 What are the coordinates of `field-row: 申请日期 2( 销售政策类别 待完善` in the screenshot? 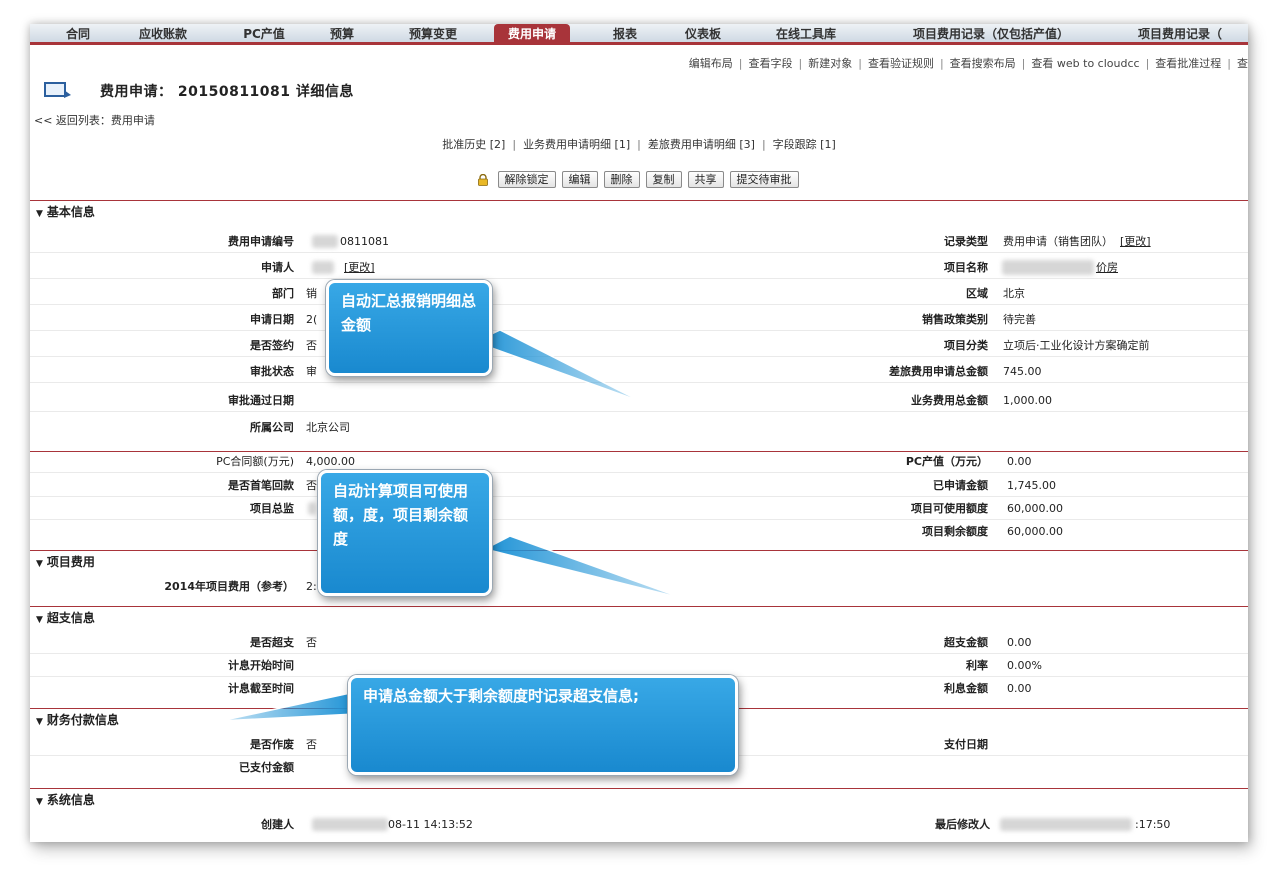 It's located at (639, 319).